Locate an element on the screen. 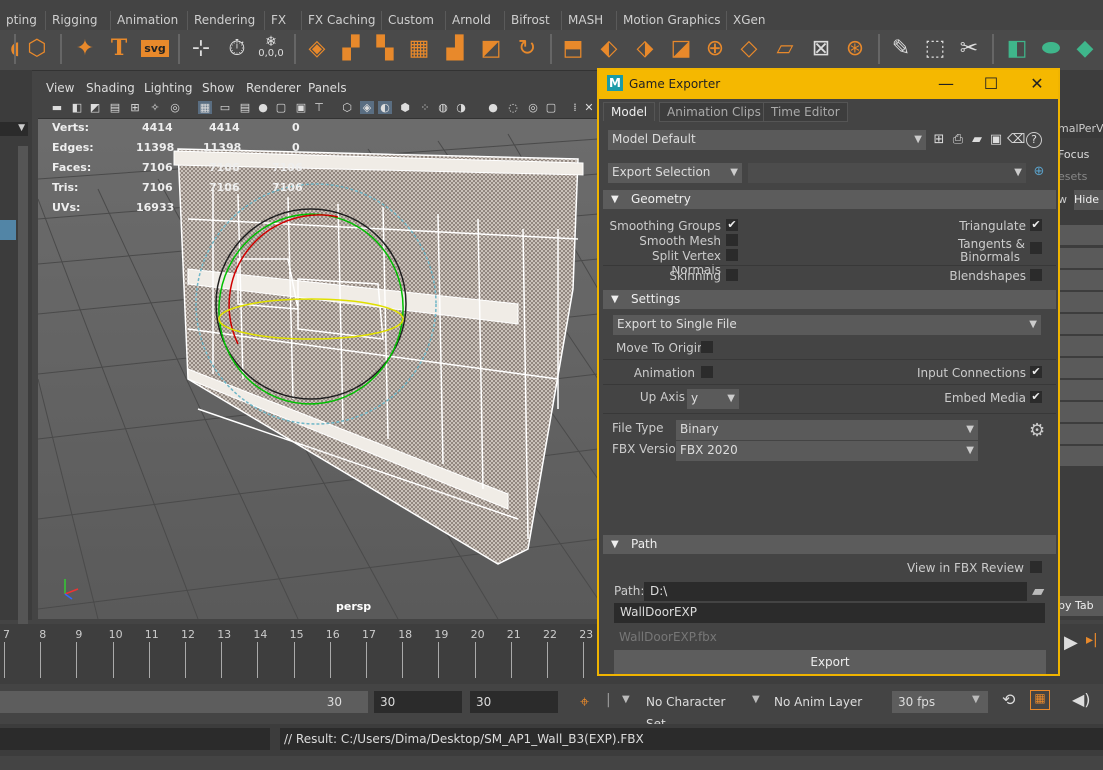  fbx-settings-gear-icon: ⚙ is located at coordinates (1037, 430).